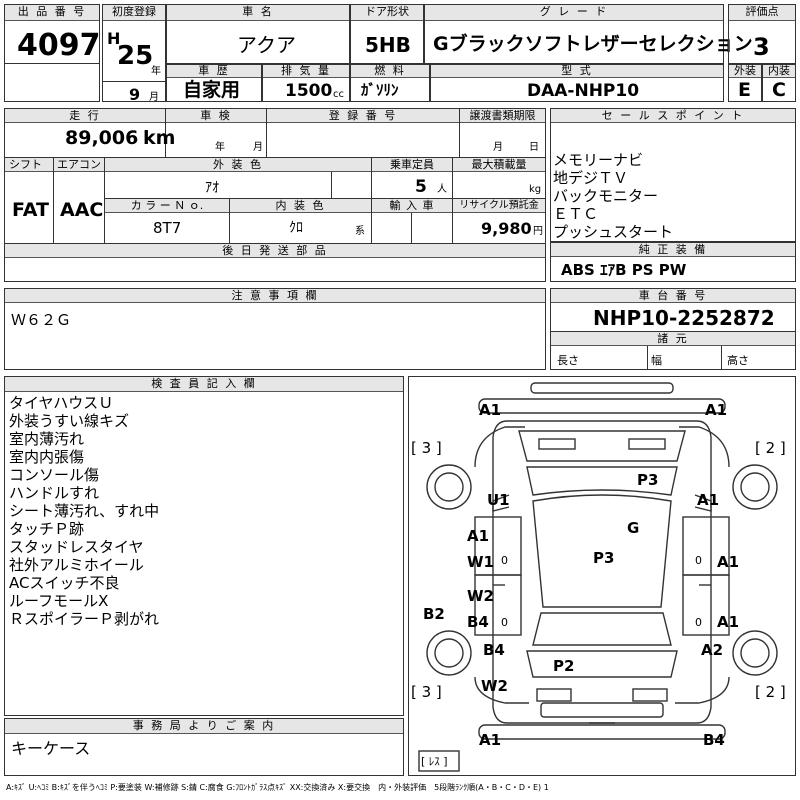 The image size is (800, 800). What do you see at coordinates (212, 90) in the screenshot?
I see `history-value: 自家用` at bounding box center [212, 90].